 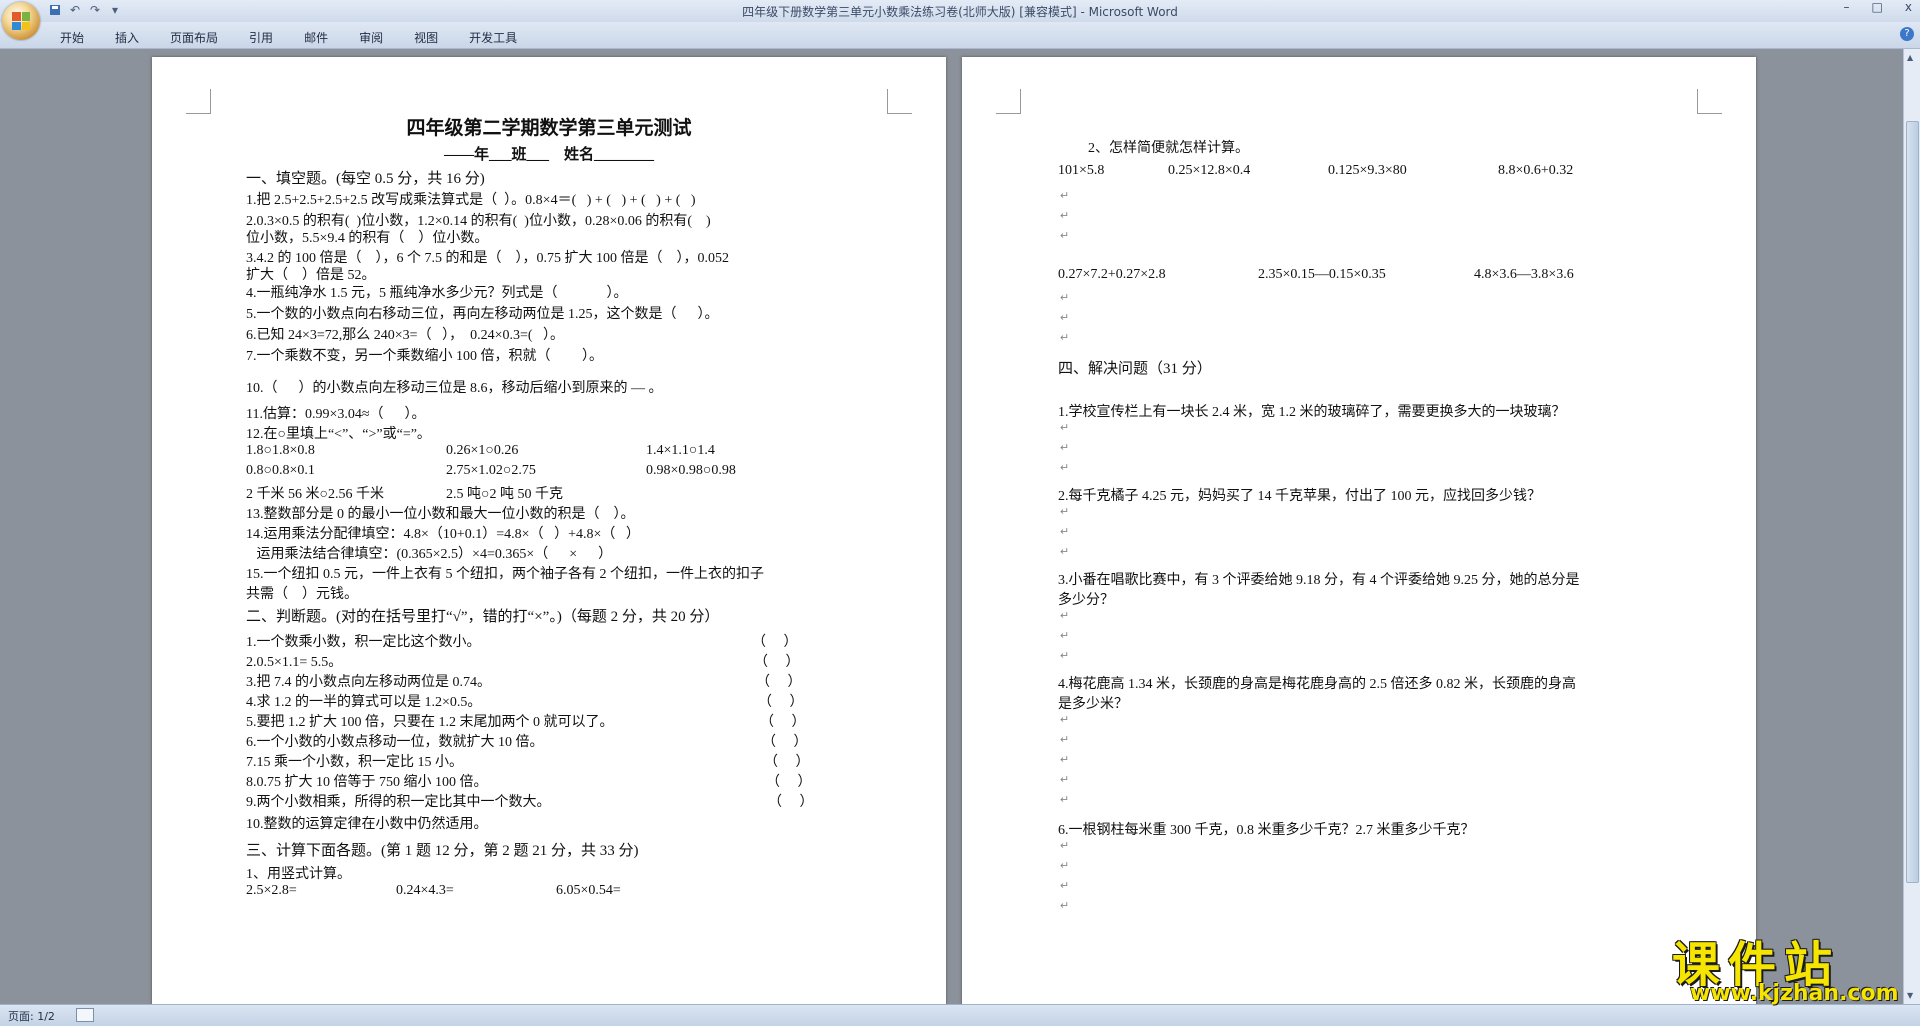 What do you see at coordinates (367, 238) in the screenshot?
I see `text-line: 位小数，5.5×9.4 的积有（ ）位小数。` at bounding box center [367, 238].